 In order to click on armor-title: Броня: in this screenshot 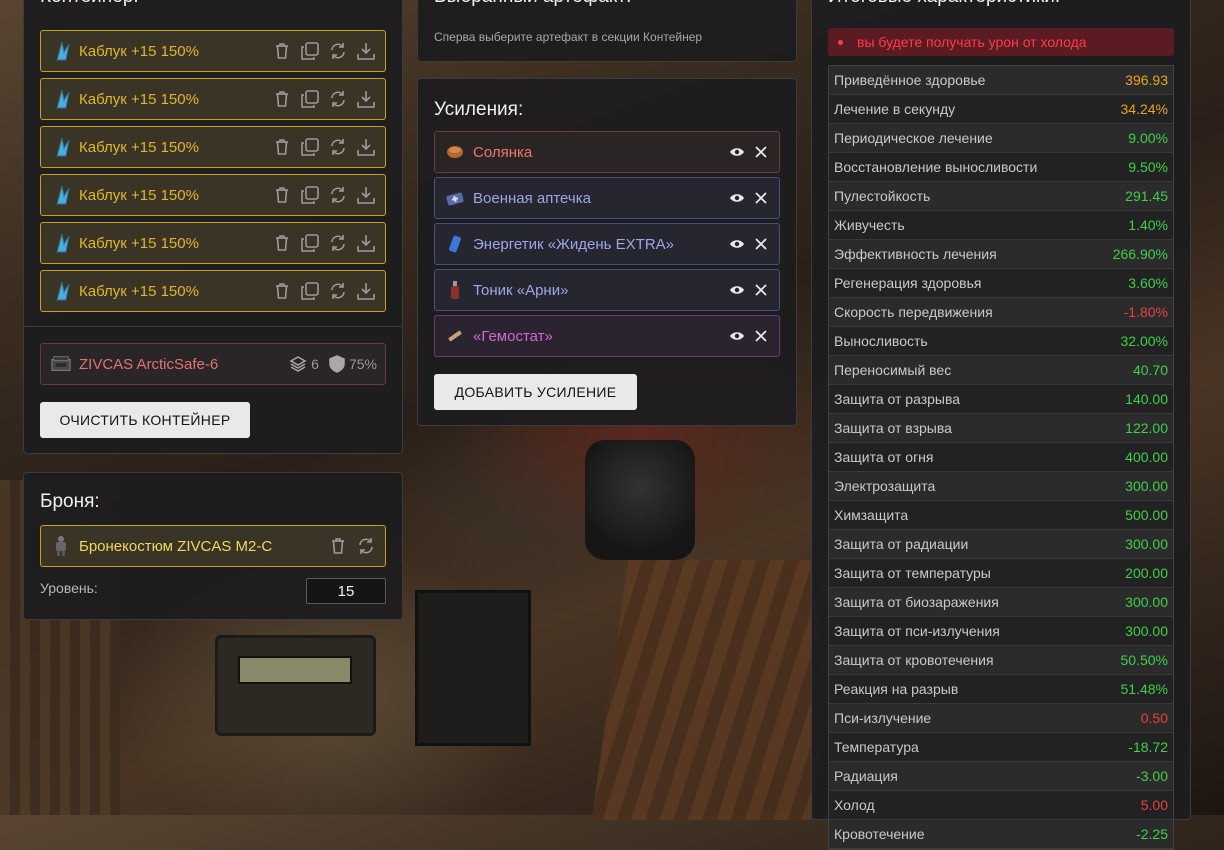, I will do `click(70, 501)`.